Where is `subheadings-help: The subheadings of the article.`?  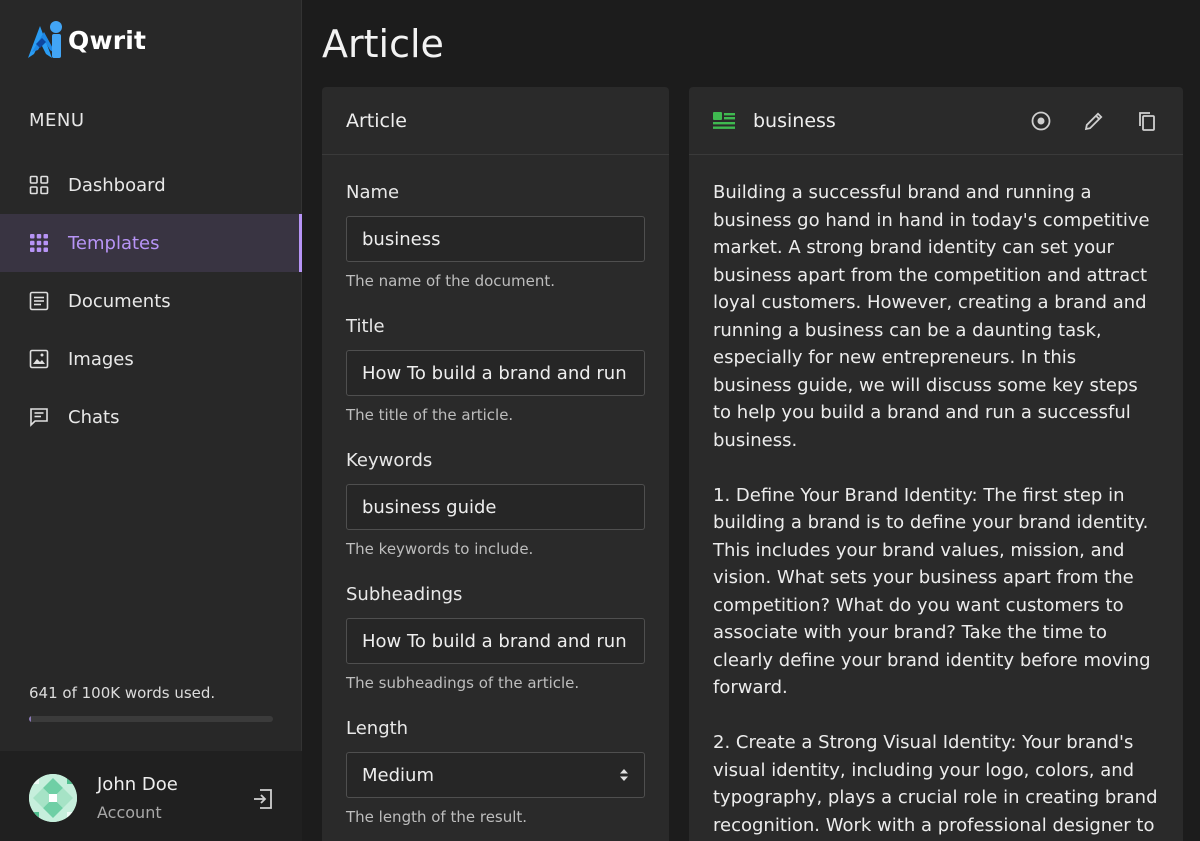 subheadings-help: The subheadings of the article. is located at coordinates (463, 683).